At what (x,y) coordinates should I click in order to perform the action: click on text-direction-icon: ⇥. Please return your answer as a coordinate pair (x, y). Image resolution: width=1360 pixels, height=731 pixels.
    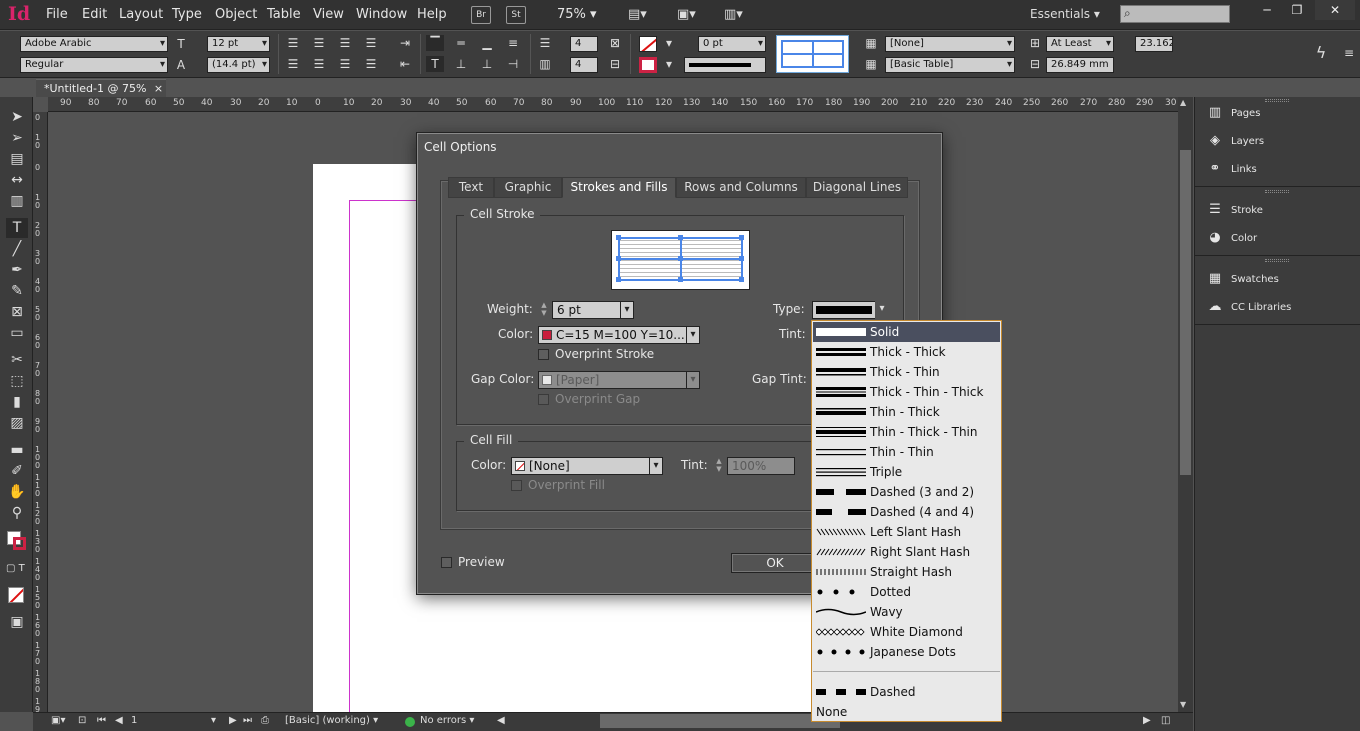
    Looking at the image, I should click on (405, 43).